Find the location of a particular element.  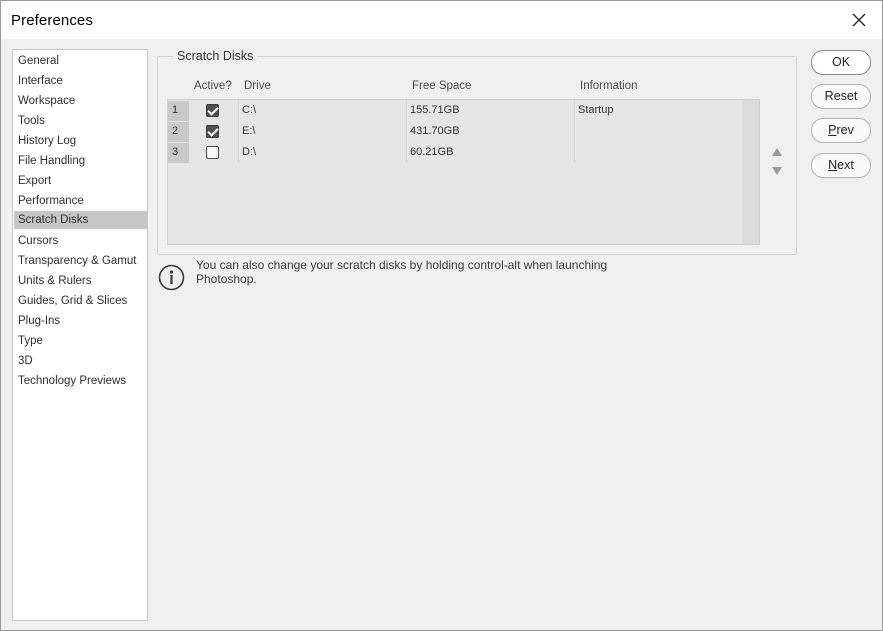

sidebar-item-plug-ins: Plug-Ins is located at coordinates (80, 321).